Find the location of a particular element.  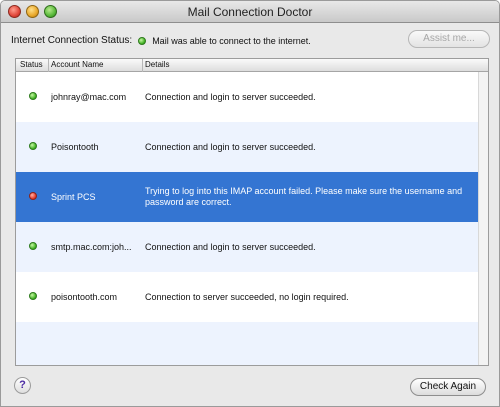

internet-status-indicator-icon is located at coordinates (142, 40).